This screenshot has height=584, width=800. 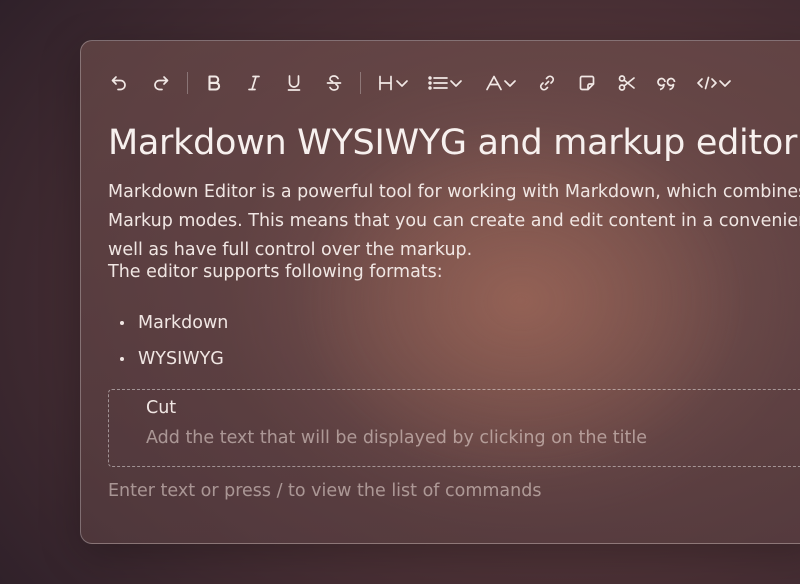 I want to click on strikethrough-button, so click(x=334, y=83).